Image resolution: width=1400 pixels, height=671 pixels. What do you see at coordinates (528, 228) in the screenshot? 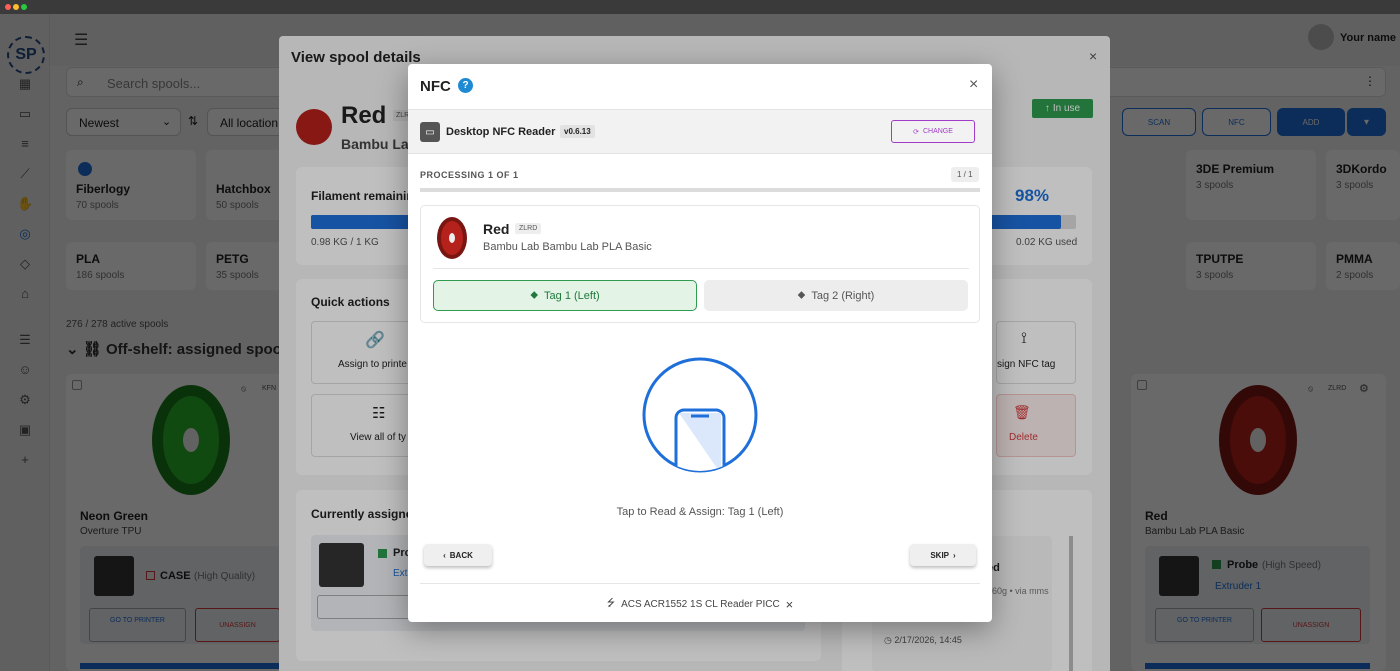
I see `spool-code: ZLRD` at bounding box center [528, 228].